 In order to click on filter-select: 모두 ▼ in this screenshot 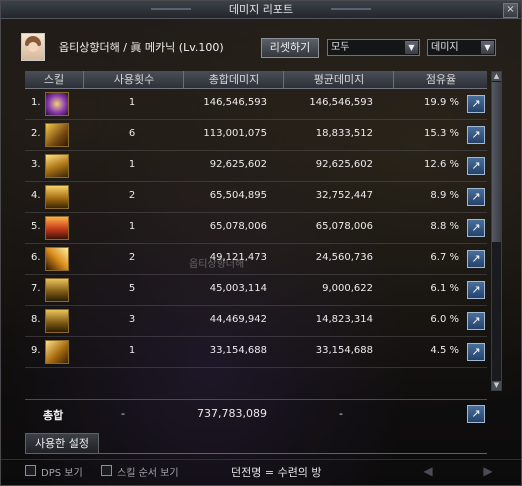, I will do `click(373, 47)`.